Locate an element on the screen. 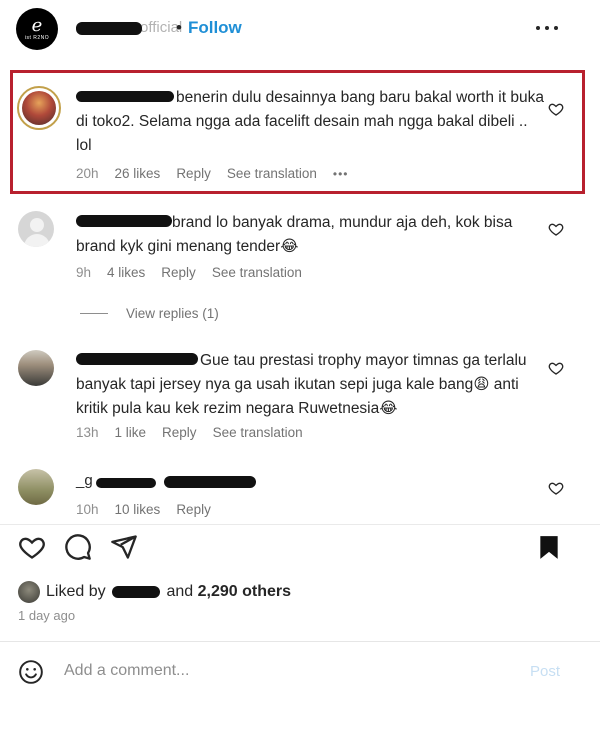 Image resolution: width=600 pixels, height=751 pixels. bookmark-icon is located at coordinates (549, 547).